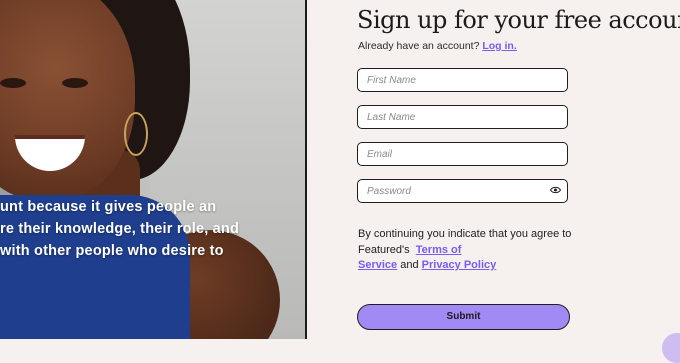  What do you see at coordinates (671, 348) in the screenshot?
I see `chat-bubble-icon` at bounding box center [671, 348].